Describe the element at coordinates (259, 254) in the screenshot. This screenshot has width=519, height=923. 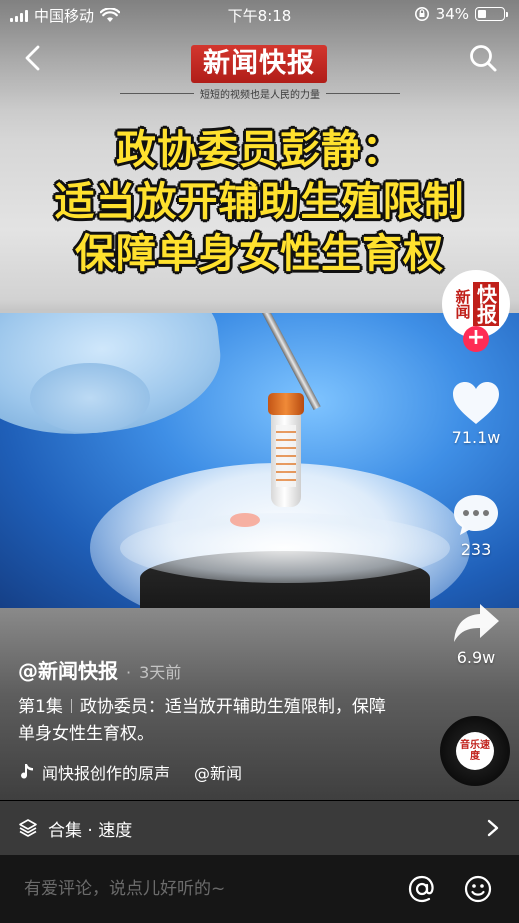
I see `headline-line: 保障单身女性生育权` at that location.